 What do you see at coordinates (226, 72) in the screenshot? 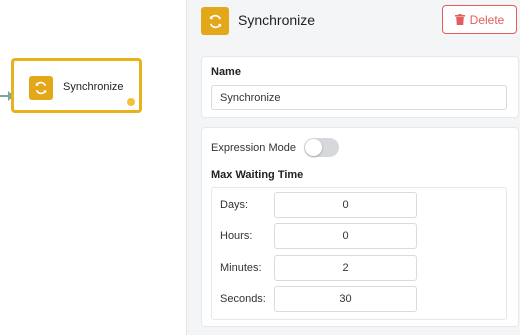
I see `name-label: Name` at bounding box center [226, 72].